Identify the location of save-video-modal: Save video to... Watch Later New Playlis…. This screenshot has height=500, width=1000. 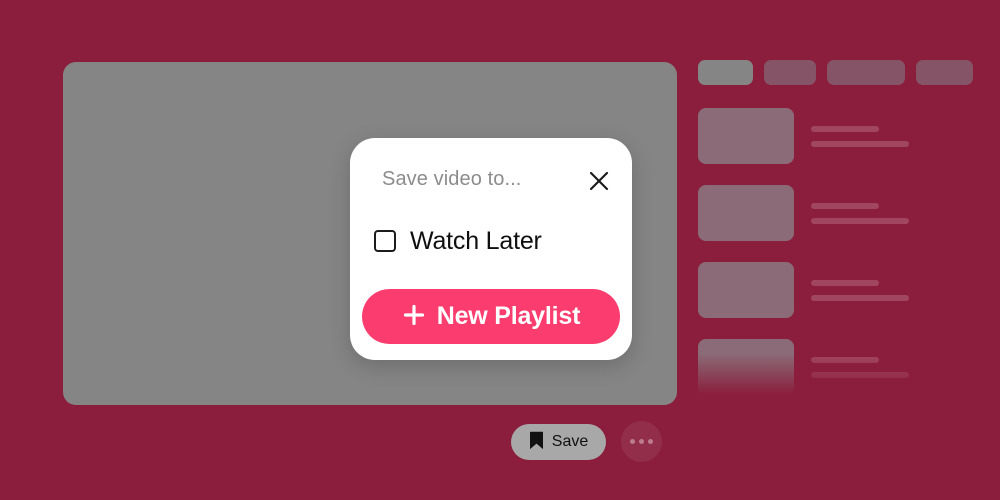
(491, 249).